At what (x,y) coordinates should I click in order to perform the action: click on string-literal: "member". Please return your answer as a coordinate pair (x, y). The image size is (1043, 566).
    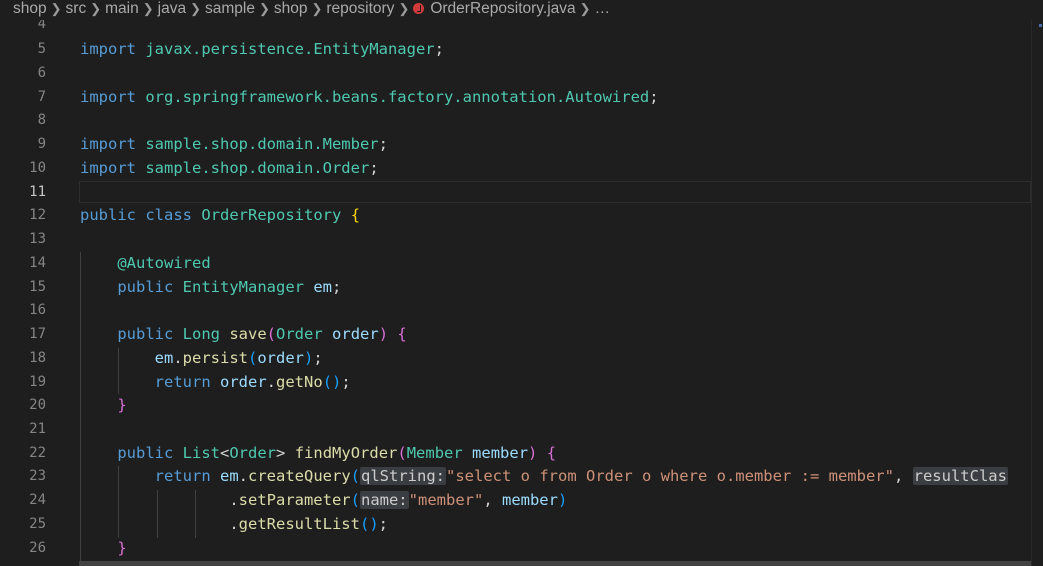
    Looking at the image, I should click on (446, 500).